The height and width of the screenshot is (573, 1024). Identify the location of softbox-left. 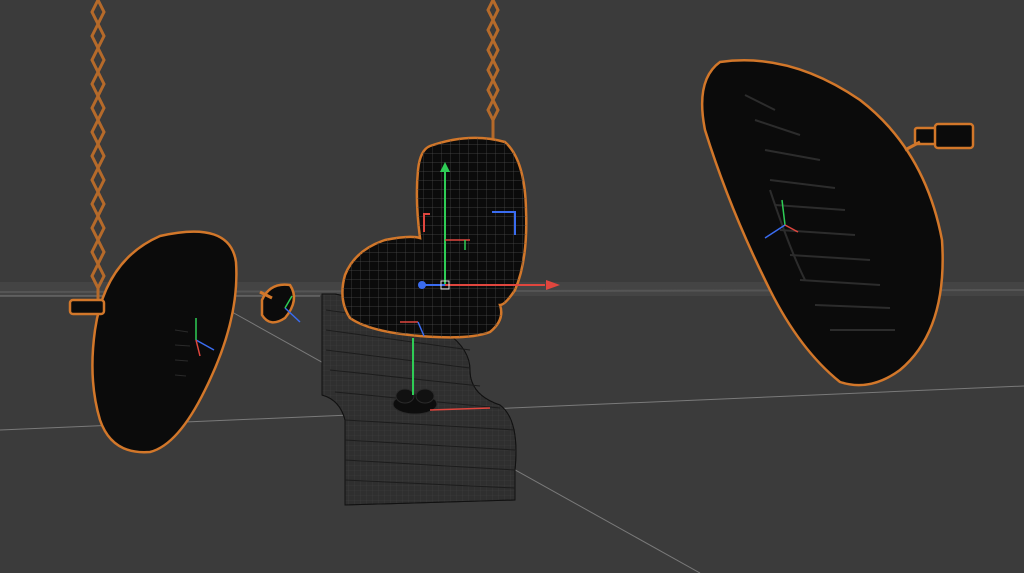
(153, 342).